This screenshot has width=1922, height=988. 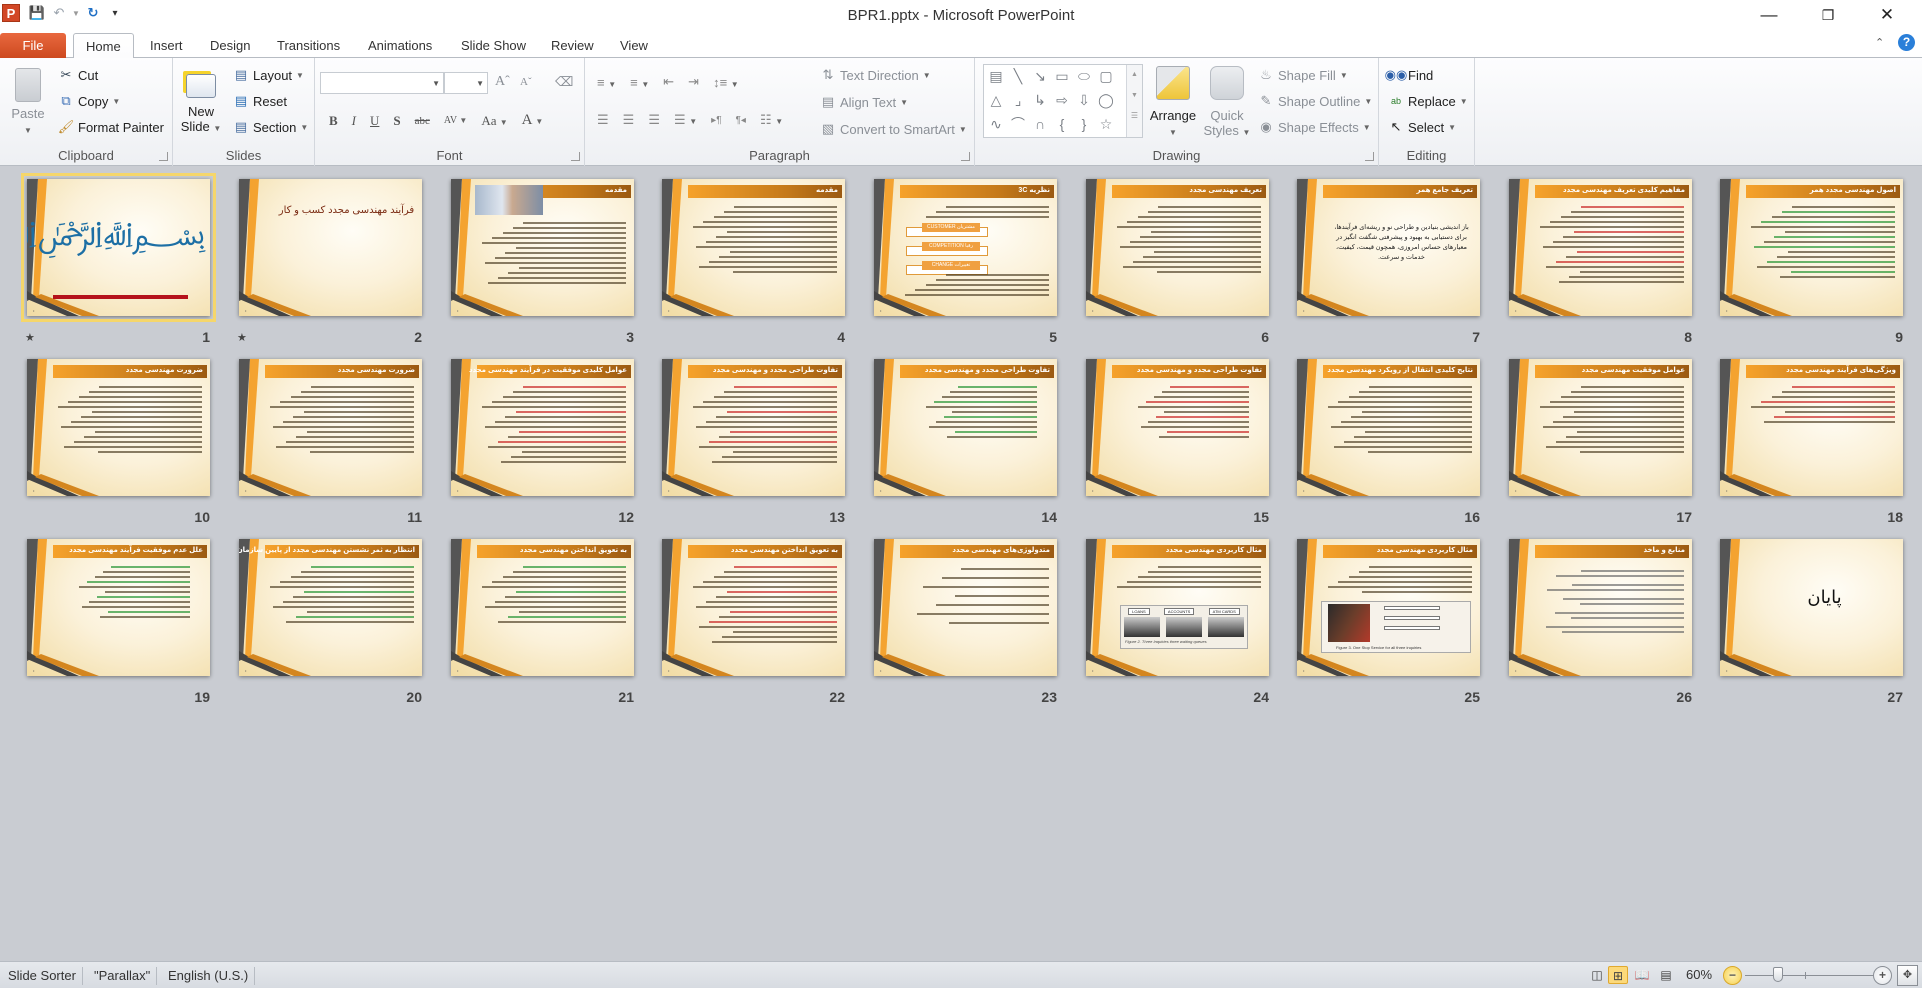 I want to click on reset-button: ▤ Reset, so click(x=260, y=101).